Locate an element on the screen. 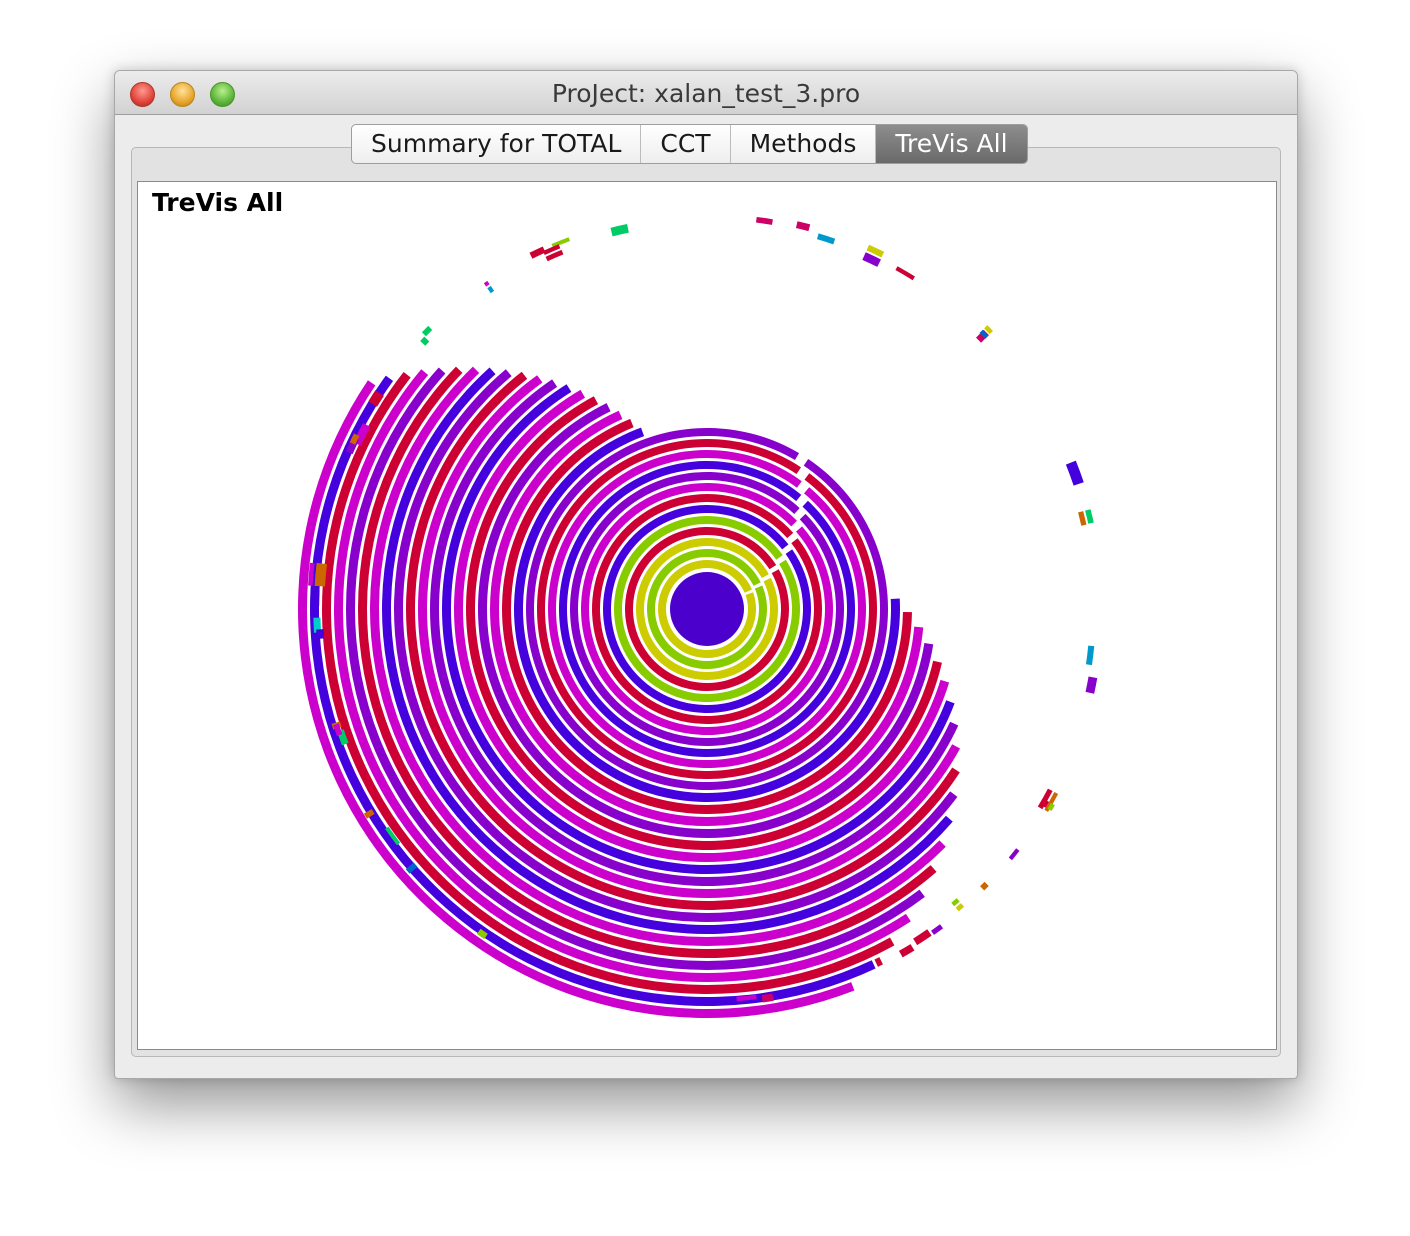 Image resolution: width=1410 pixels, height=1236 pixels. tab-methods: Methods is located at coordinates (804, 144).